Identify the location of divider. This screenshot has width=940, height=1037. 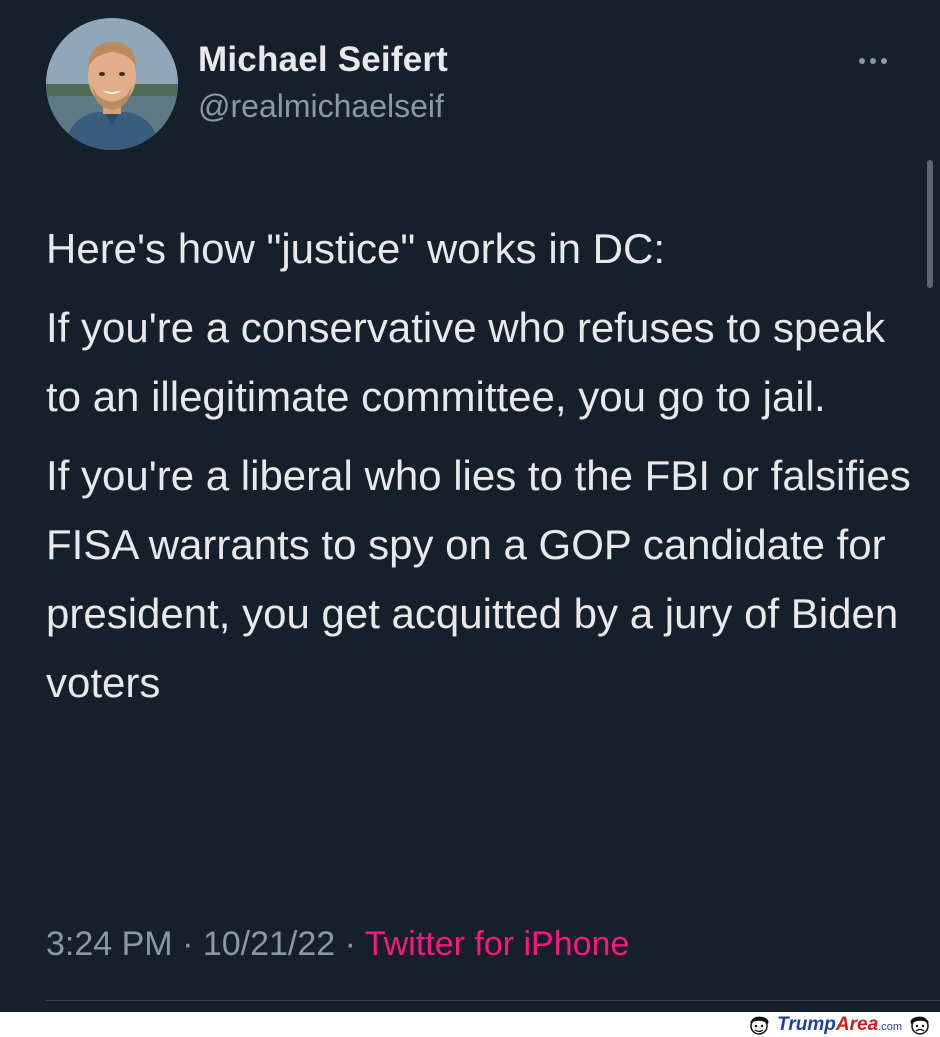
(493, 1000).